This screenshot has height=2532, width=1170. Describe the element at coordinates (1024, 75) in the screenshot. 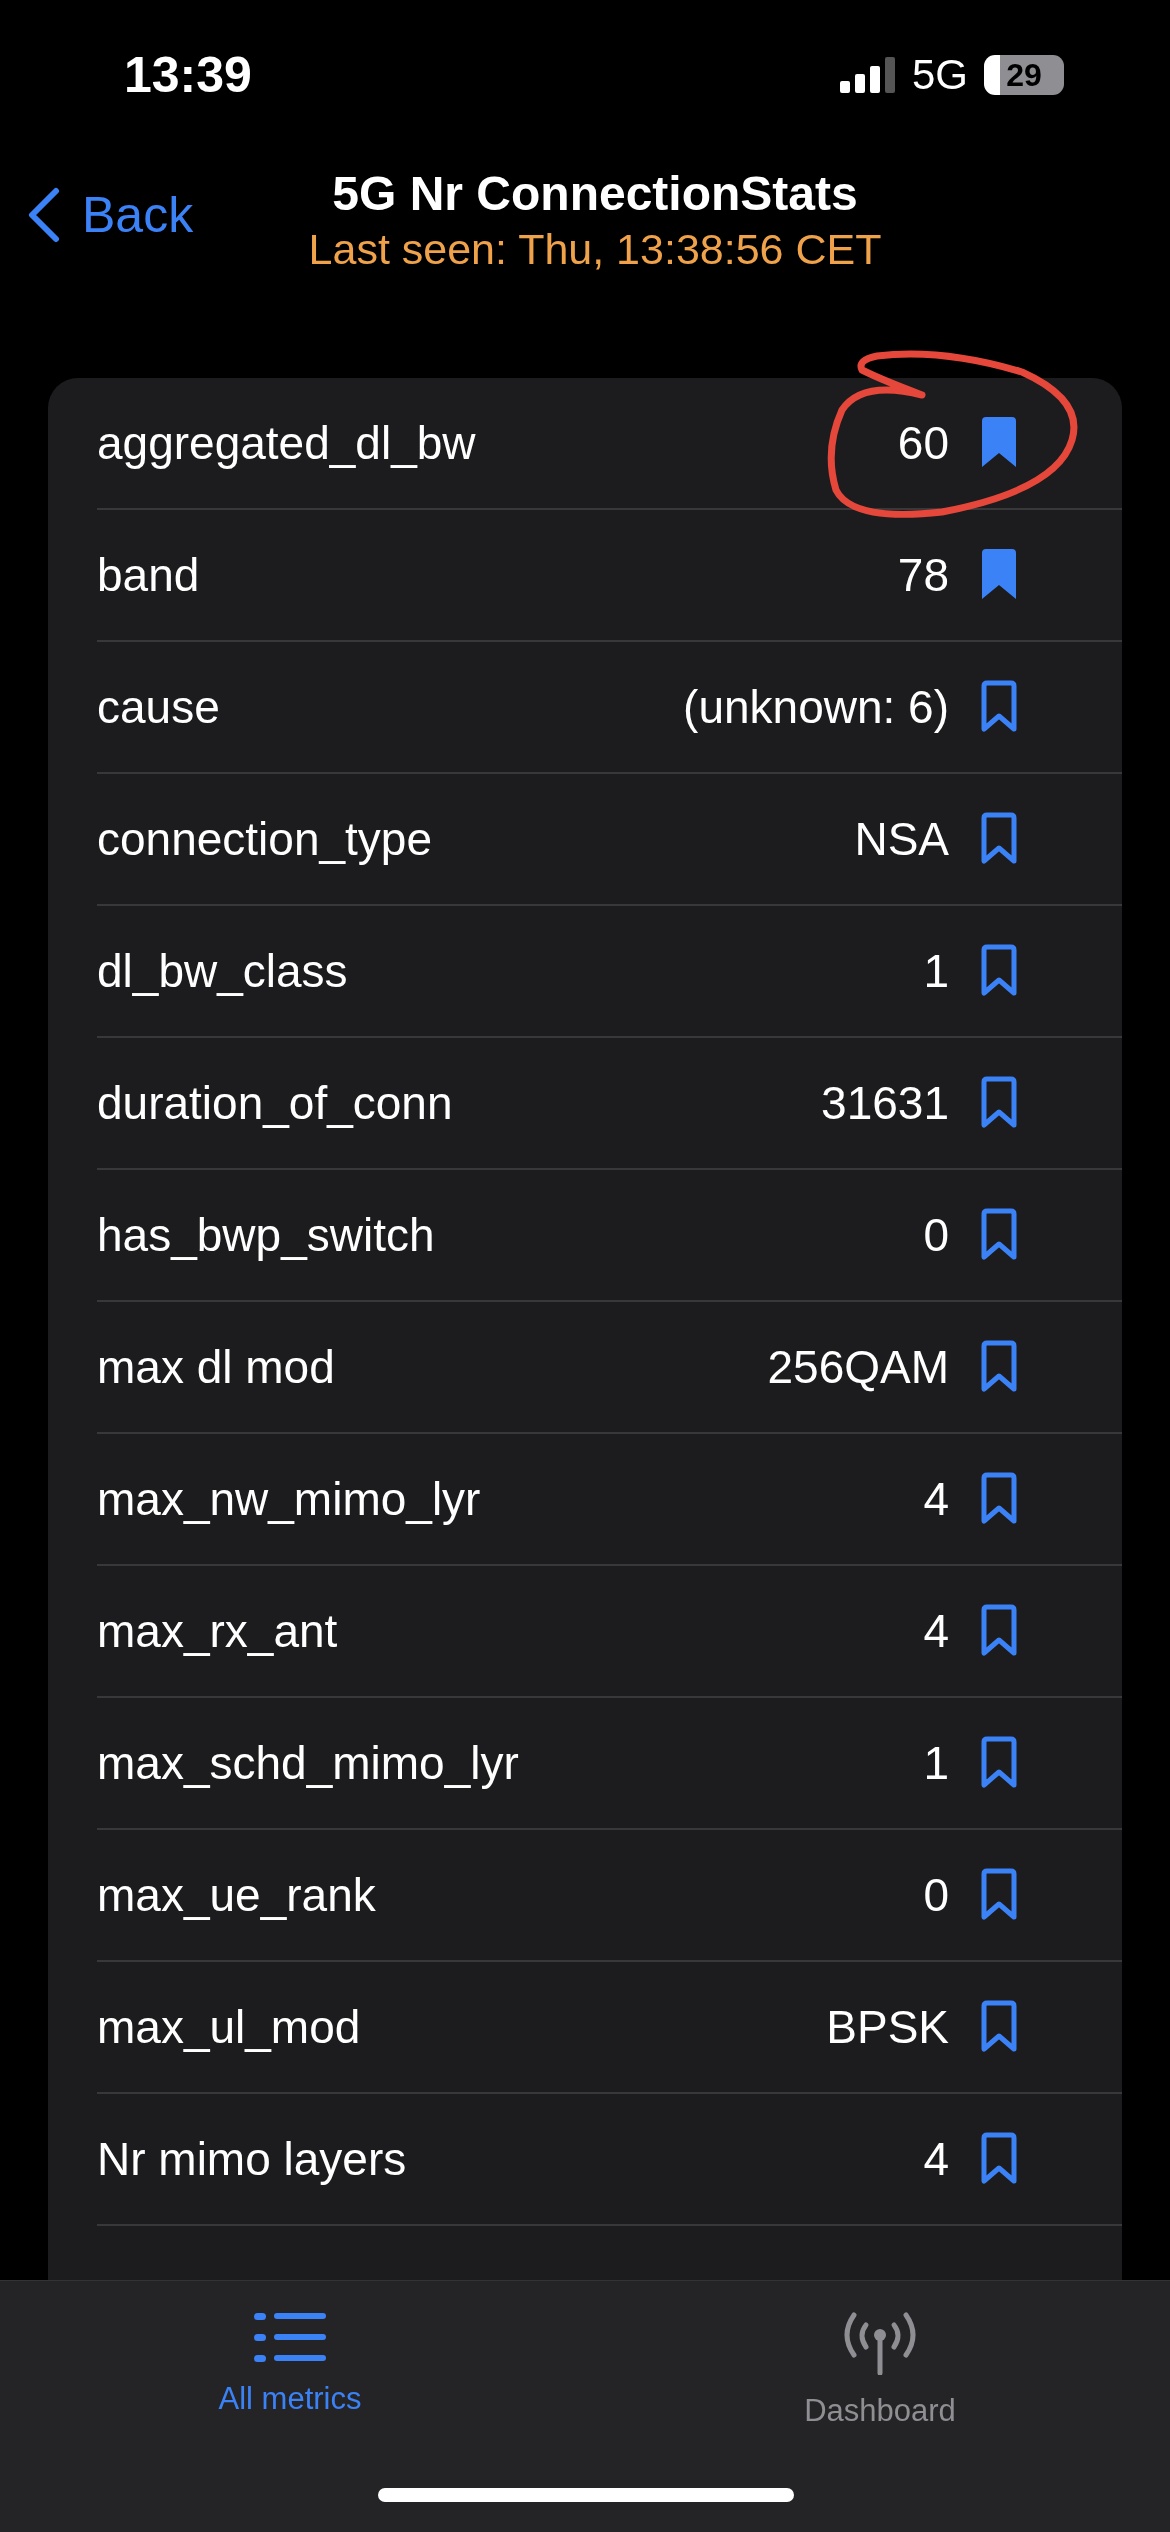

I see `battery-icon: 29` at that location.